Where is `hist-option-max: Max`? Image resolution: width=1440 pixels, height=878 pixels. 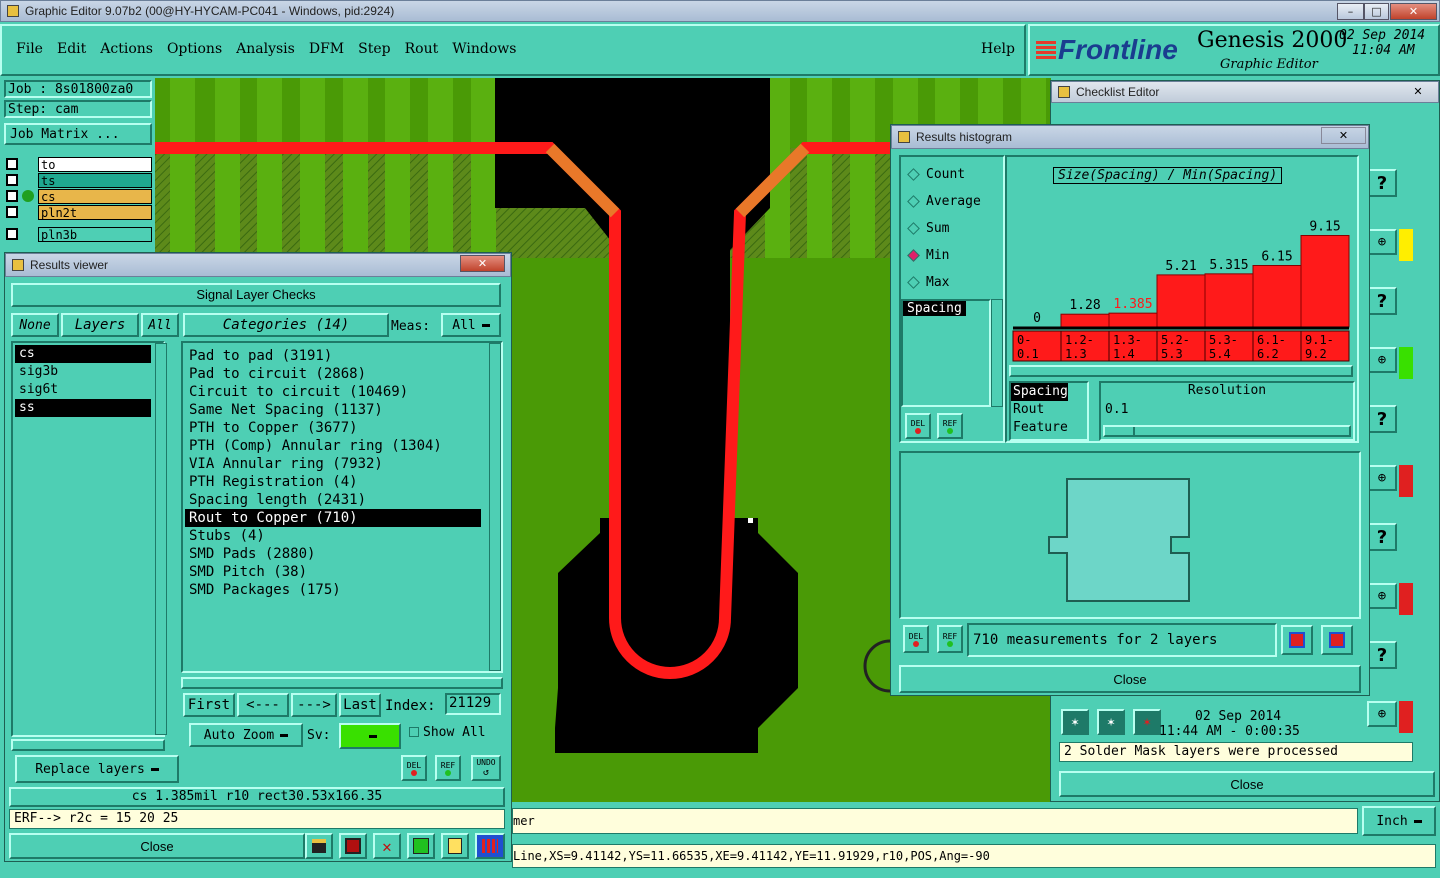 hist-option-max: Max is located at coordinates (953, 282).